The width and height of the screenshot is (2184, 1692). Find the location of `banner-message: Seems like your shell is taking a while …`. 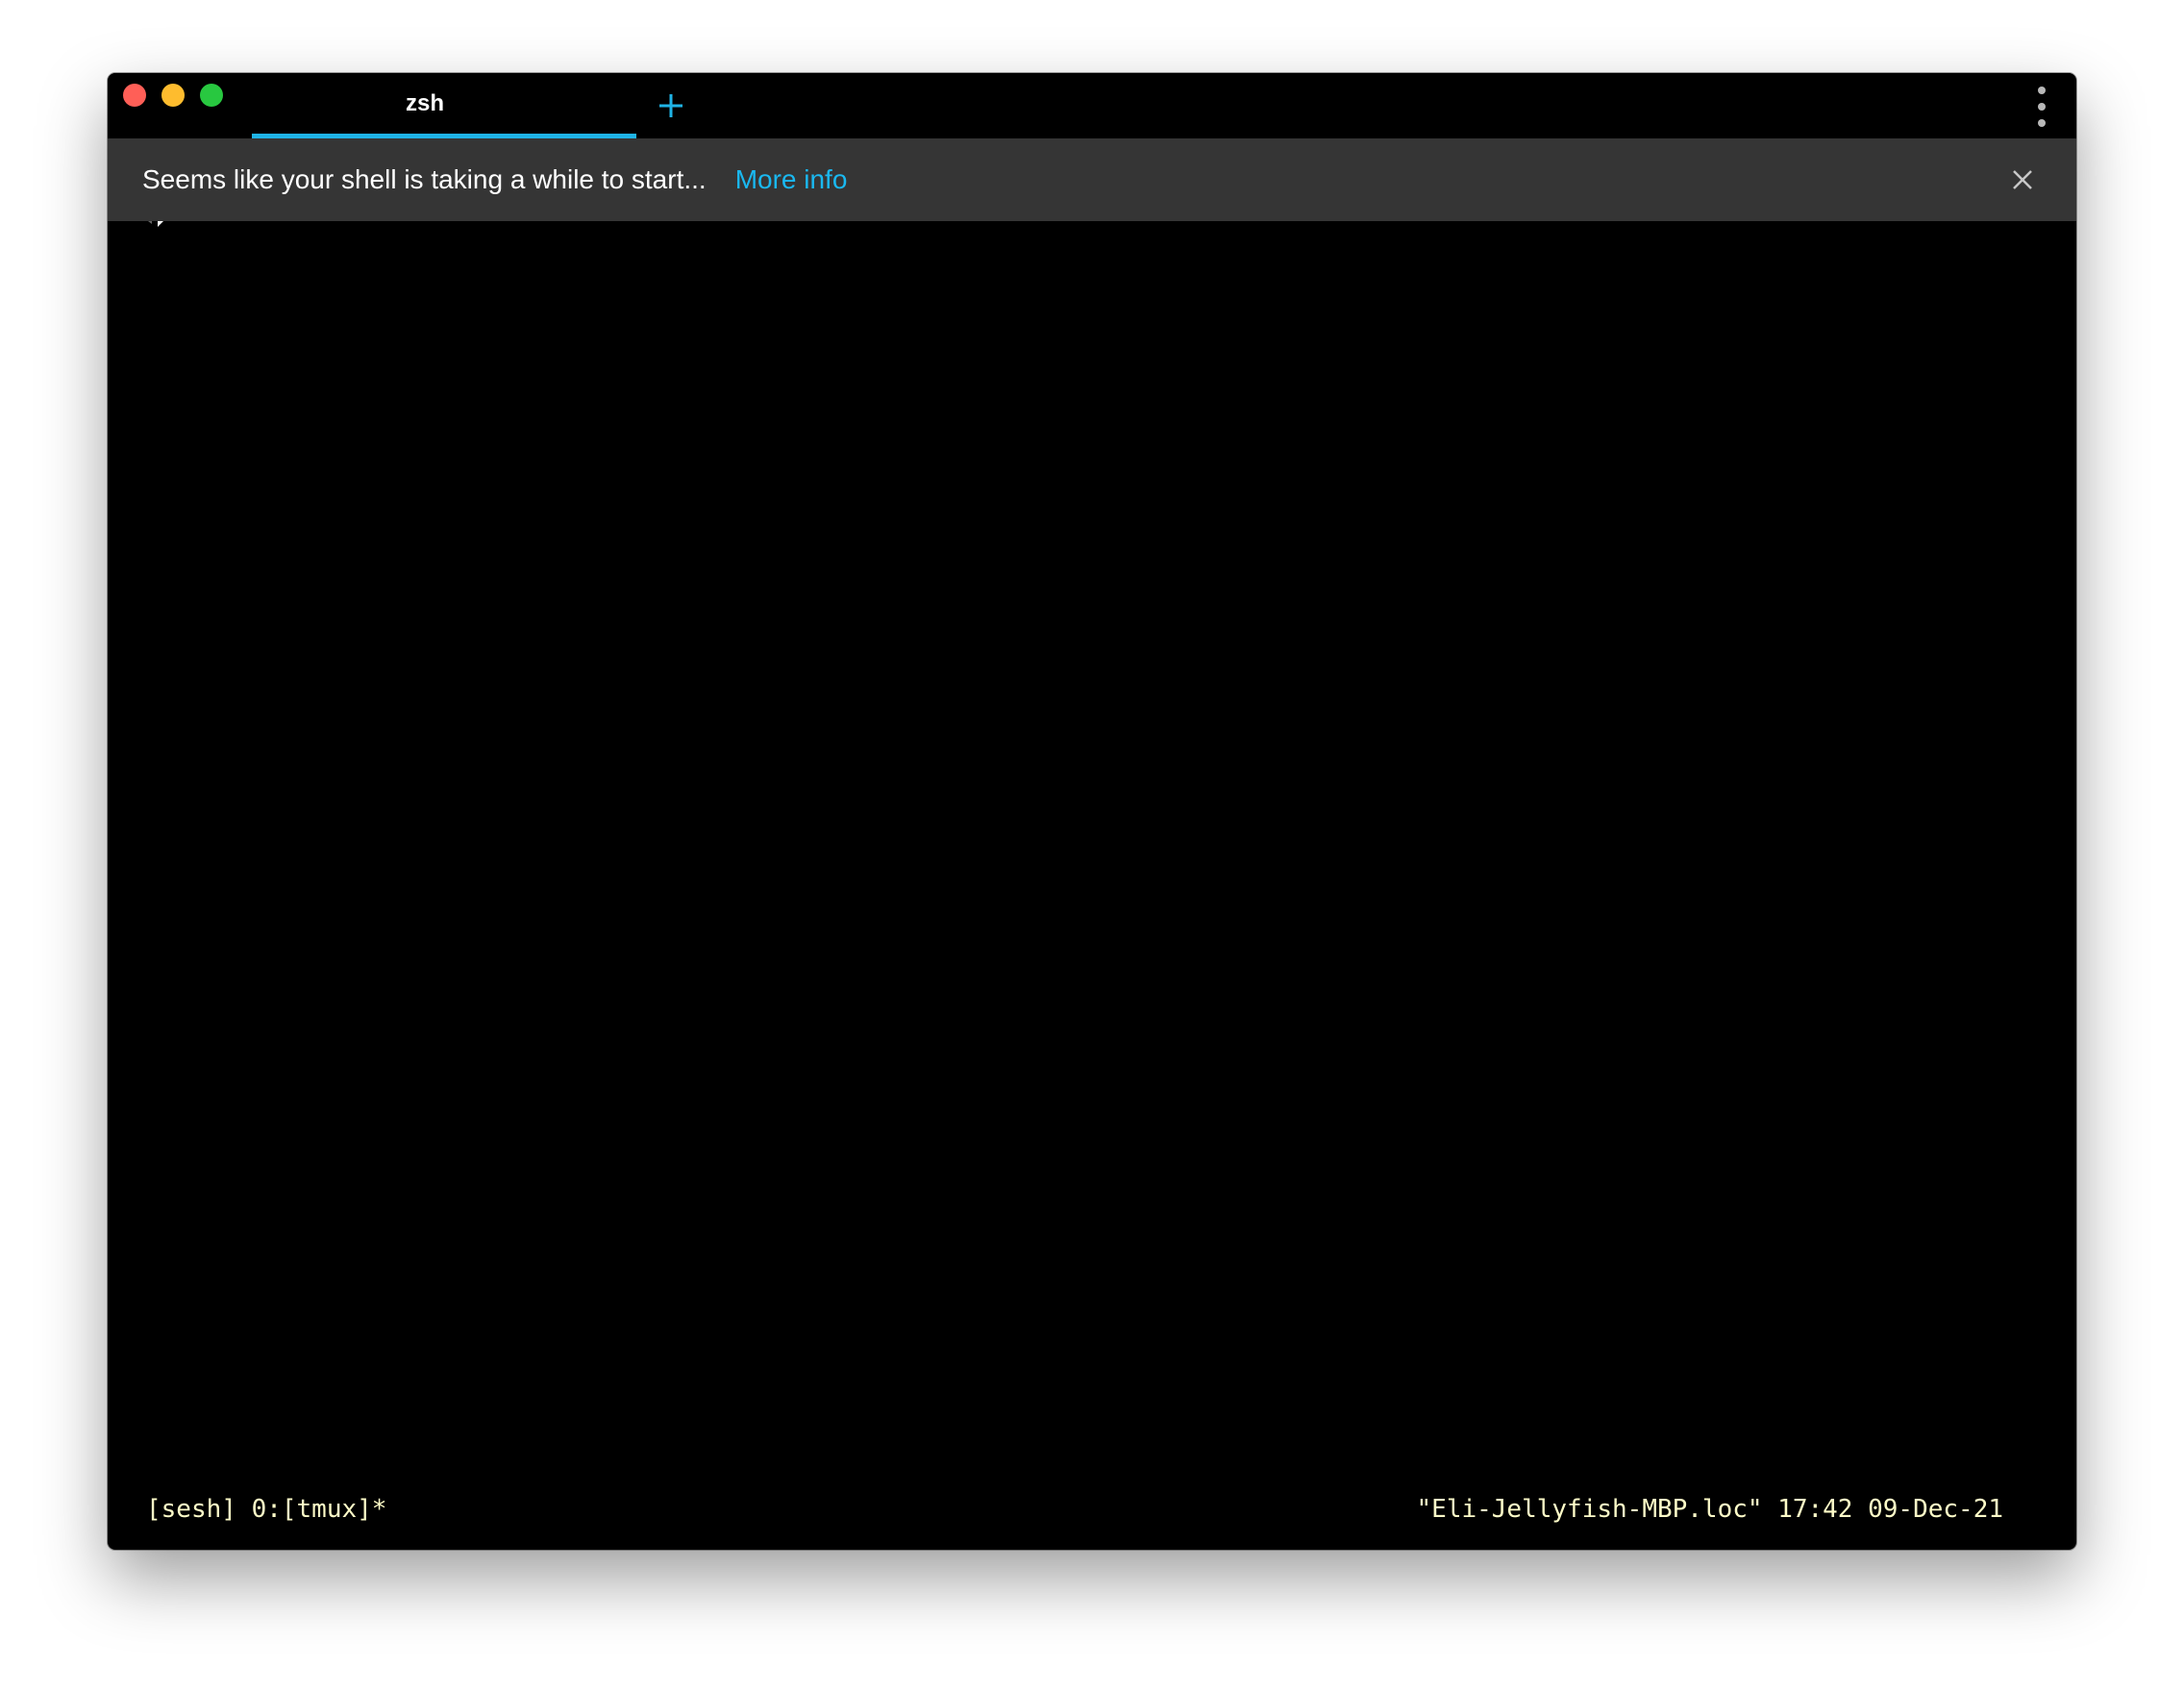

banner-message: Seems like your shell is taking a while … is located at coordinates (425, 179).